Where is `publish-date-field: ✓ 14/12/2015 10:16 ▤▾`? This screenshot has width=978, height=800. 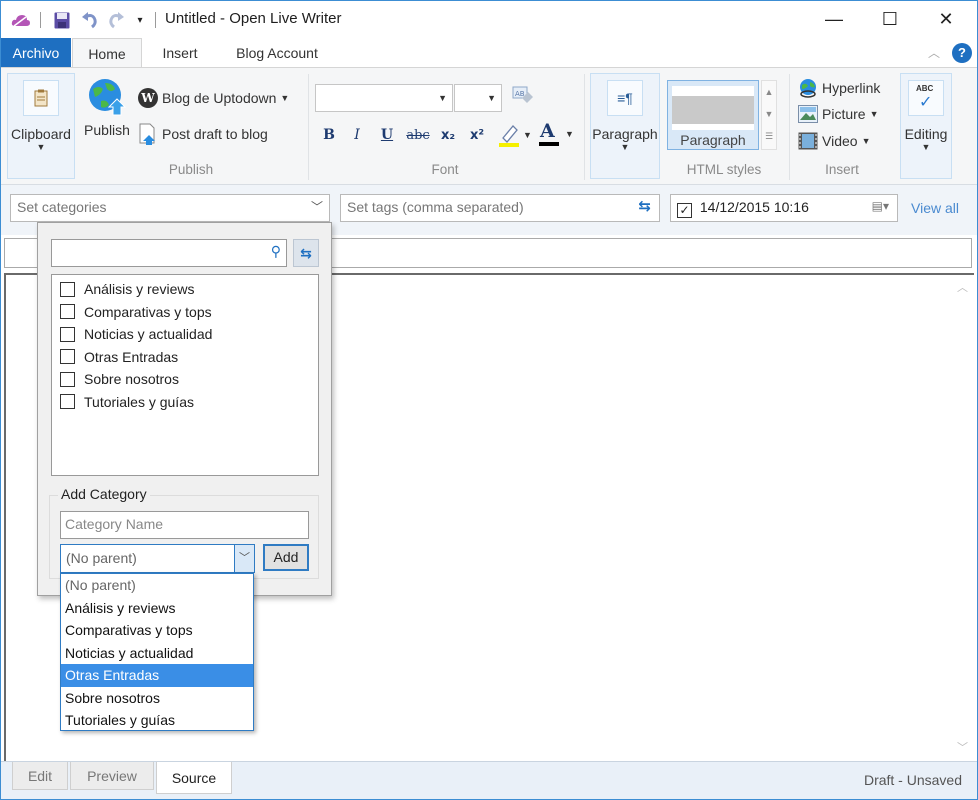
publish-date-field: ✓ 14/12/2015 10:16 ▤▾ is located at coordinates (784, 208).